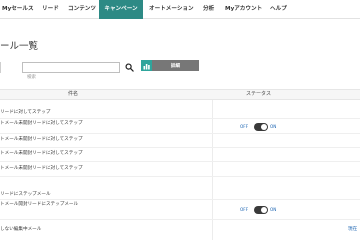 The image size is (360, 240). Describe the element at coordinates (352, 229) in the screenshot. I see `current-link: 現在` at that location.